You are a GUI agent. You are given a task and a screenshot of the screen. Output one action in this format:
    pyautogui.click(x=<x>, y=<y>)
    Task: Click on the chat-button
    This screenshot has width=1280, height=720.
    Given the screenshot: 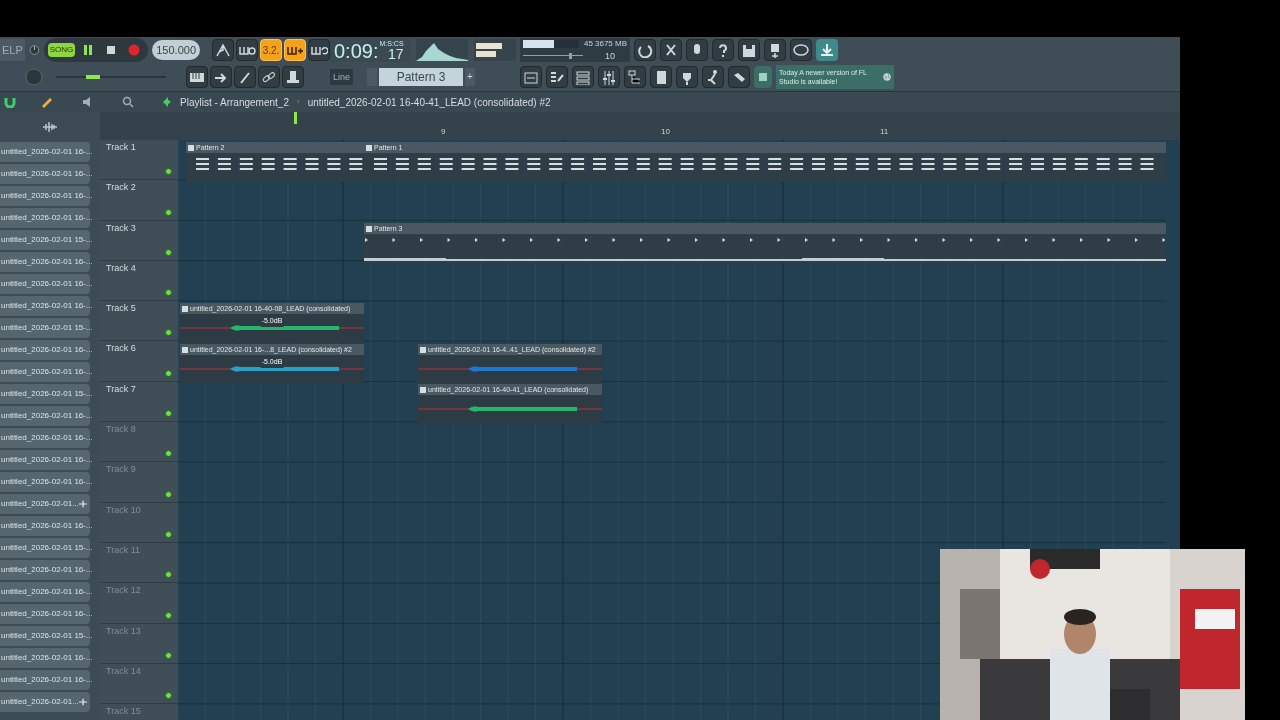 What is the action you would take?
    pyautogui.click(x=801, y=50)
    